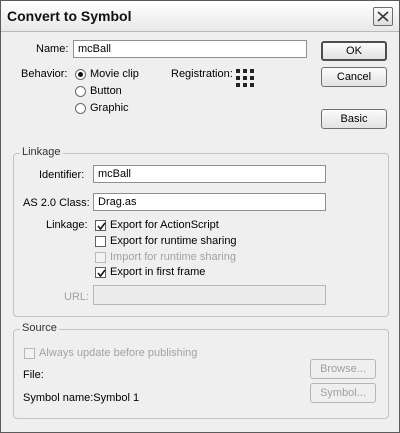 The width and height of the screenshot is (400, 433). I want to click on import-runtime-checkbox, so click(100, 257).